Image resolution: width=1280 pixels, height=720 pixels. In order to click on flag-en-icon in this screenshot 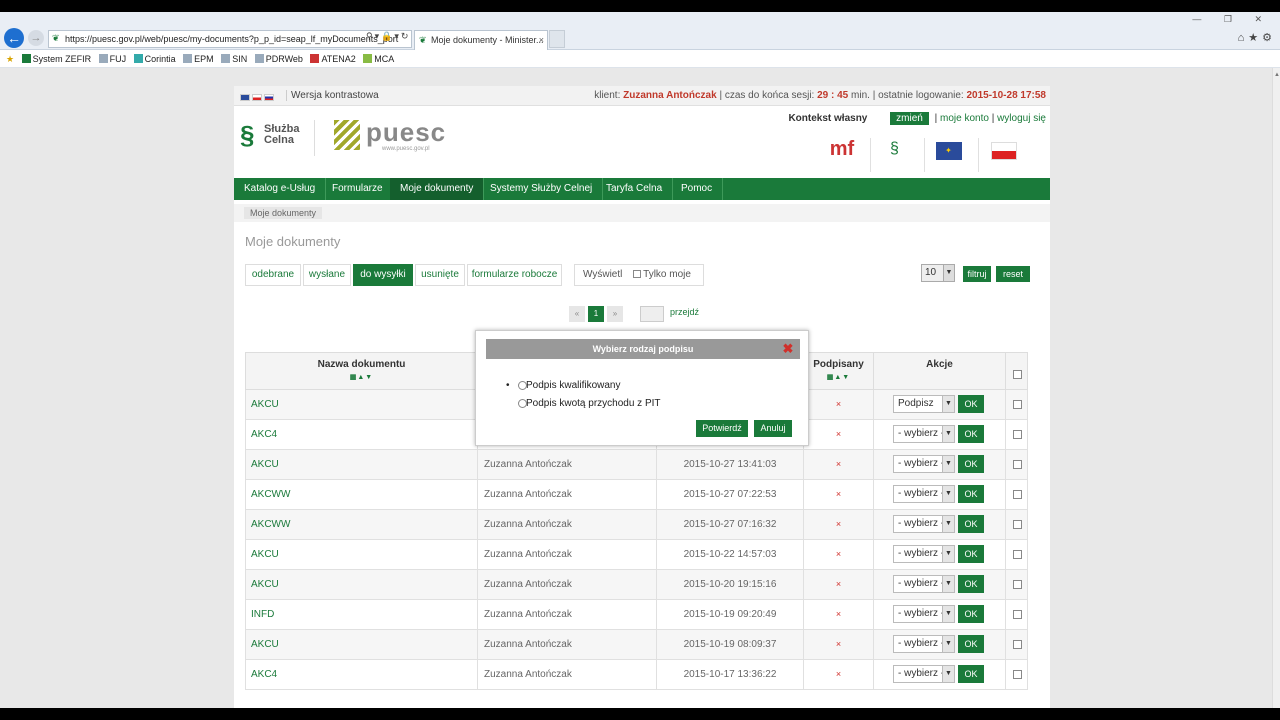, I will do `click(245, 97)`.